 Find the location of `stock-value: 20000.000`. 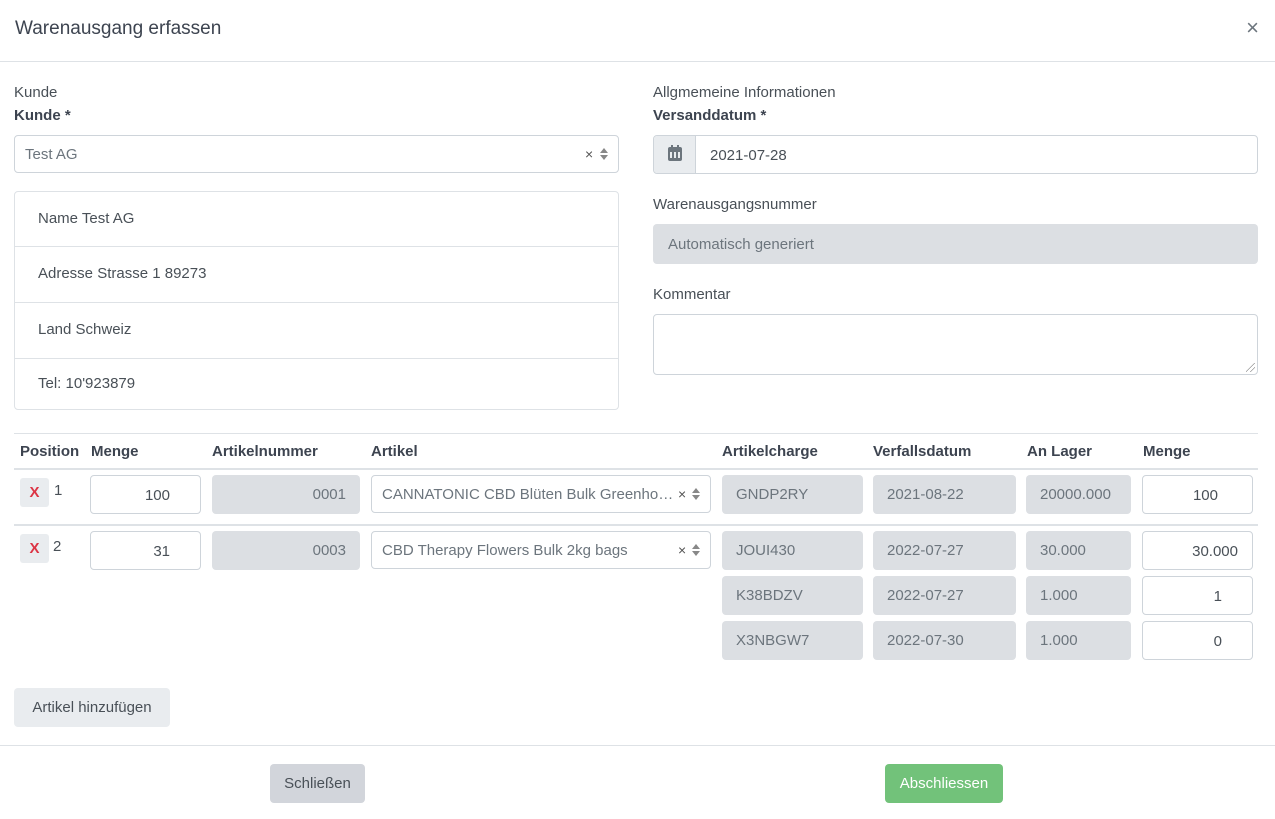

stock-value: 20000.000 is located at coordinates (1075, 494).